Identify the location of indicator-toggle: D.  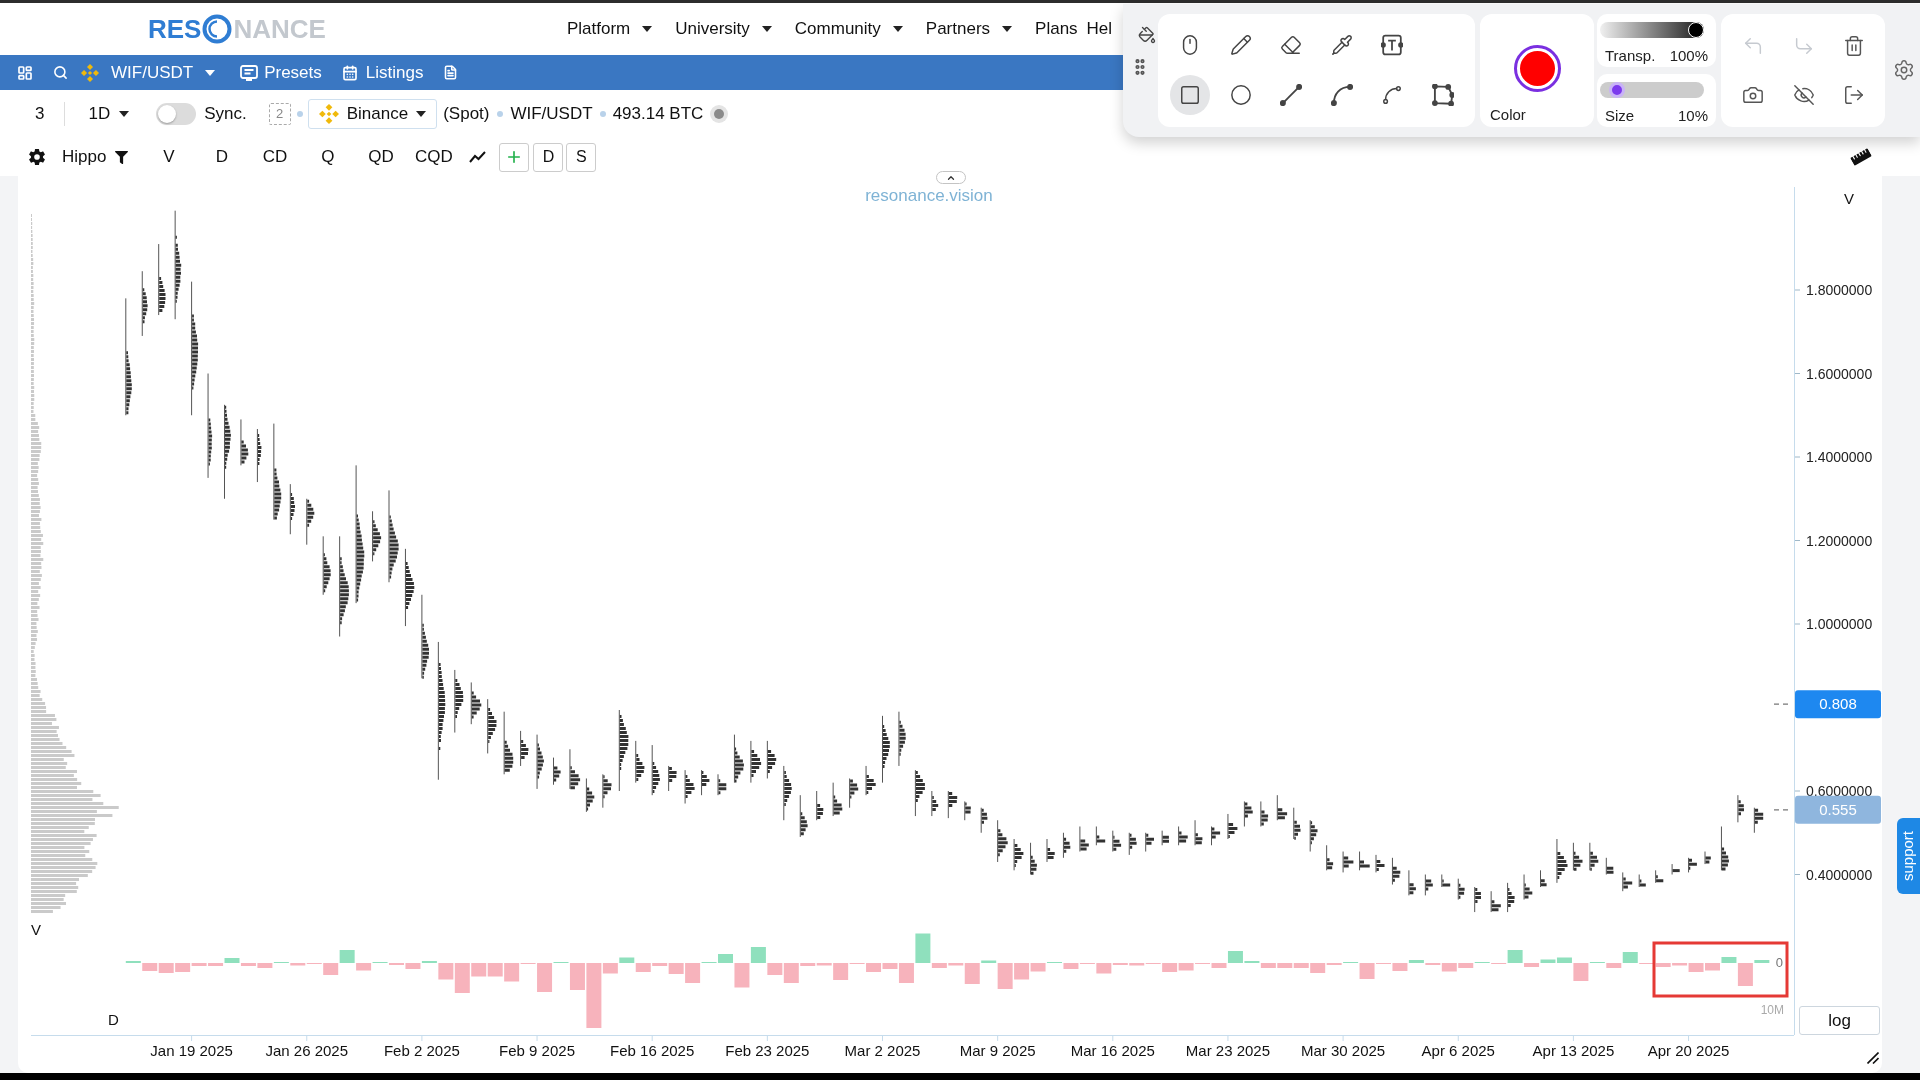
(222, 157).